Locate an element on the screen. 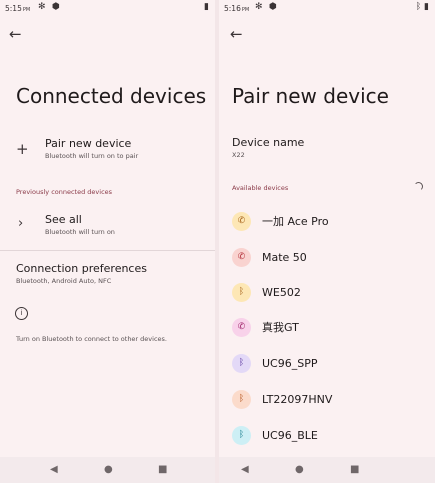  see-all-subtitle: Bluetooth will turn on is located at coordinates (80, 232).